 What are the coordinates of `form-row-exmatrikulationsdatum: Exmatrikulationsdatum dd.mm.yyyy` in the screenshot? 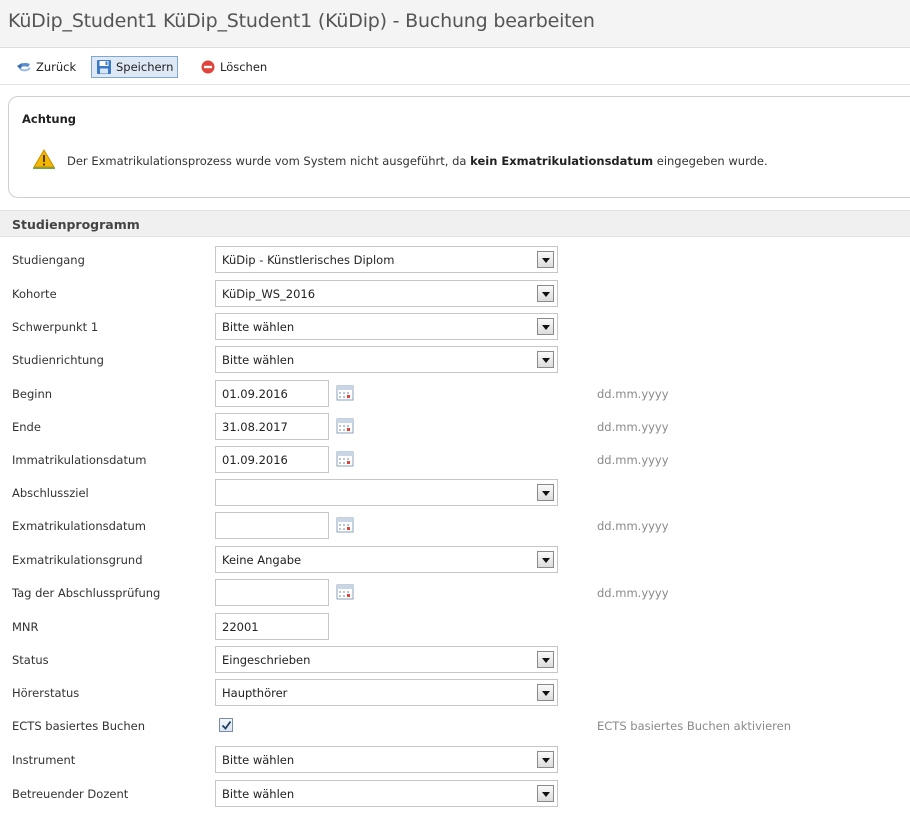 It's located at (455, 527).